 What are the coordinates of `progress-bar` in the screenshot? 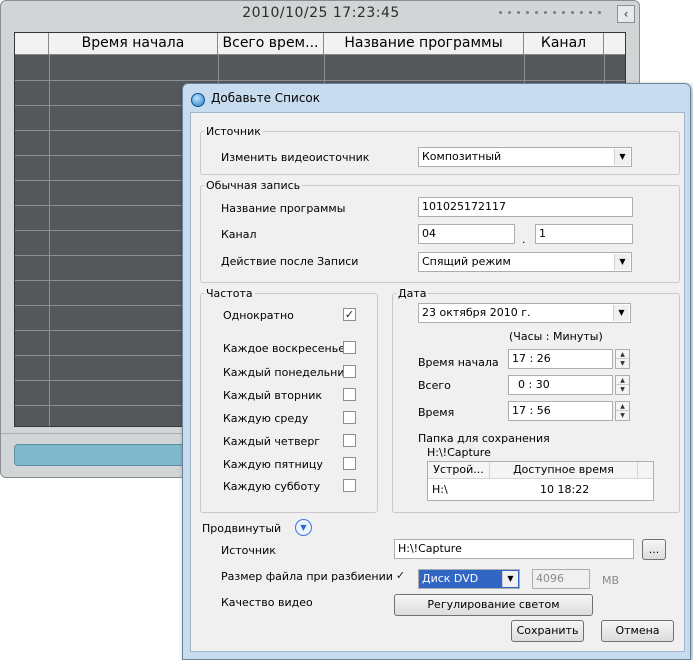 It's located at (109, 455).